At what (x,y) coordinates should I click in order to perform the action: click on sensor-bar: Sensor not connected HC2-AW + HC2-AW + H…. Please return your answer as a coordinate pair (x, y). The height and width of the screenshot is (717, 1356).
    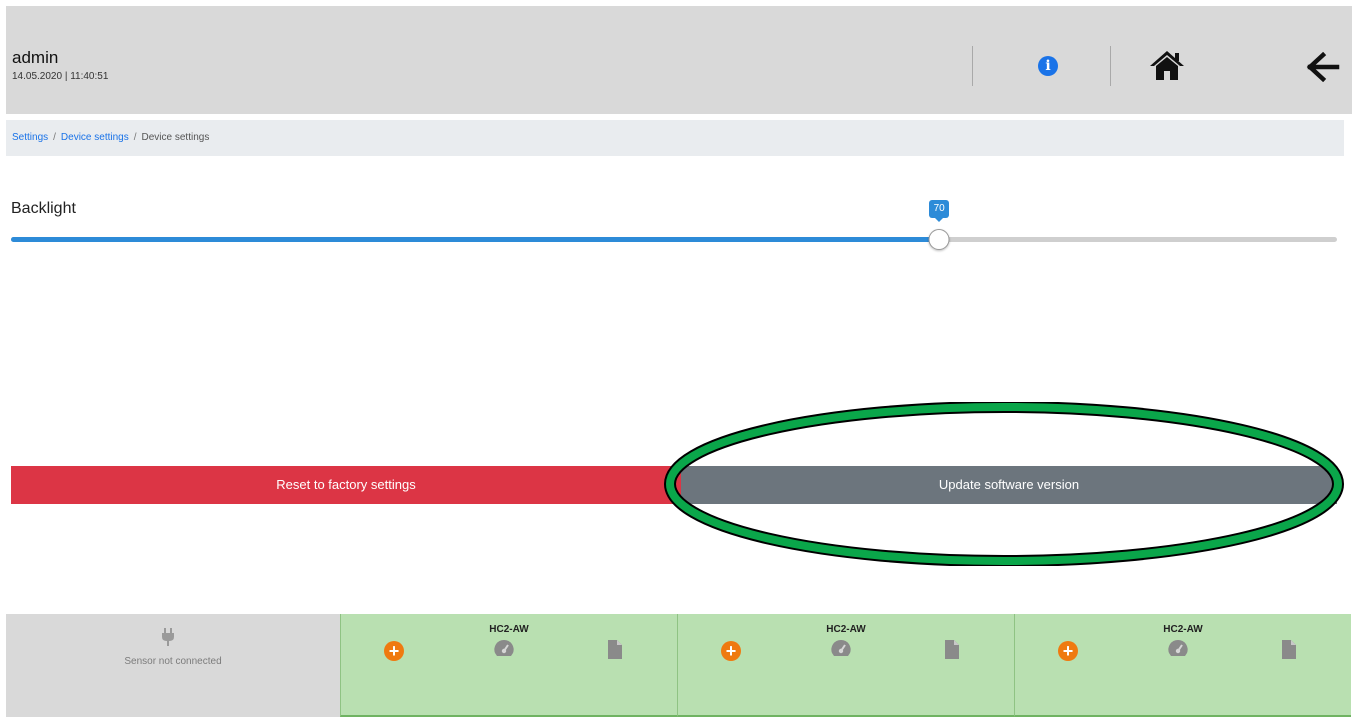
    Looking at the image, I should click on (679, 665).